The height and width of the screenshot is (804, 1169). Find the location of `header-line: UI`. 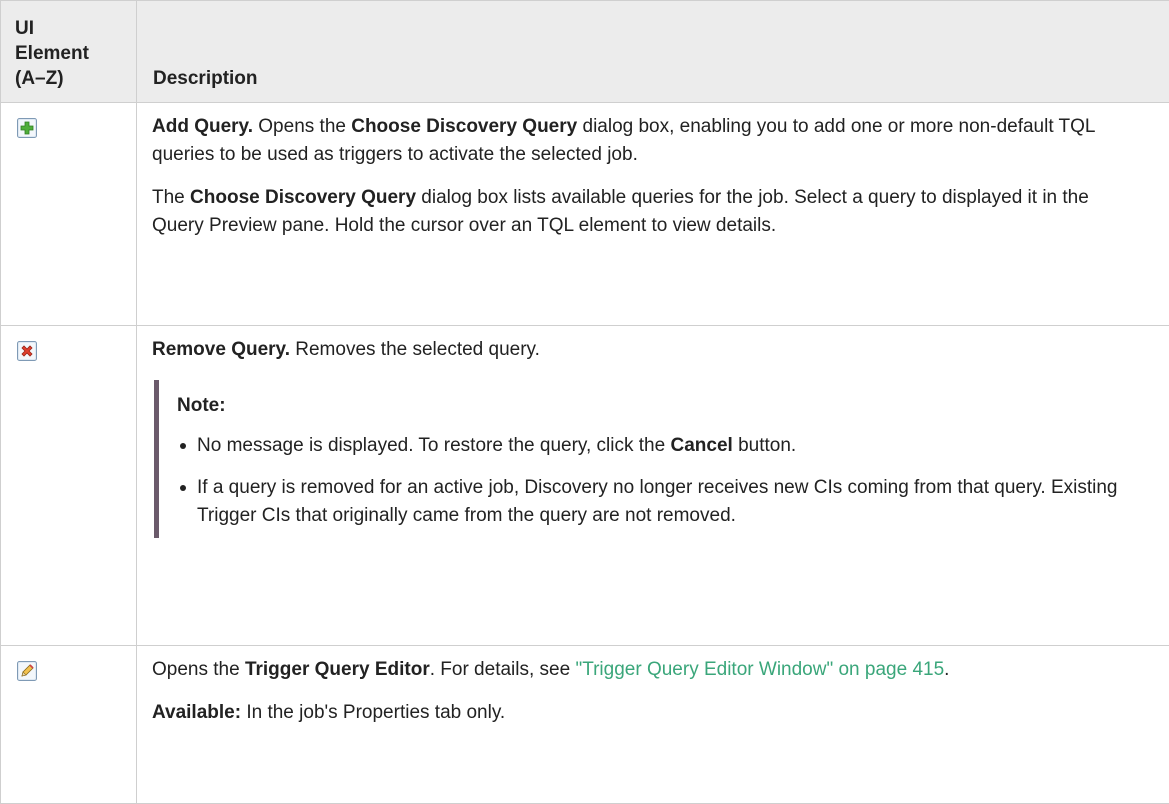

header-line: UI is located at coordinates (75, 28).